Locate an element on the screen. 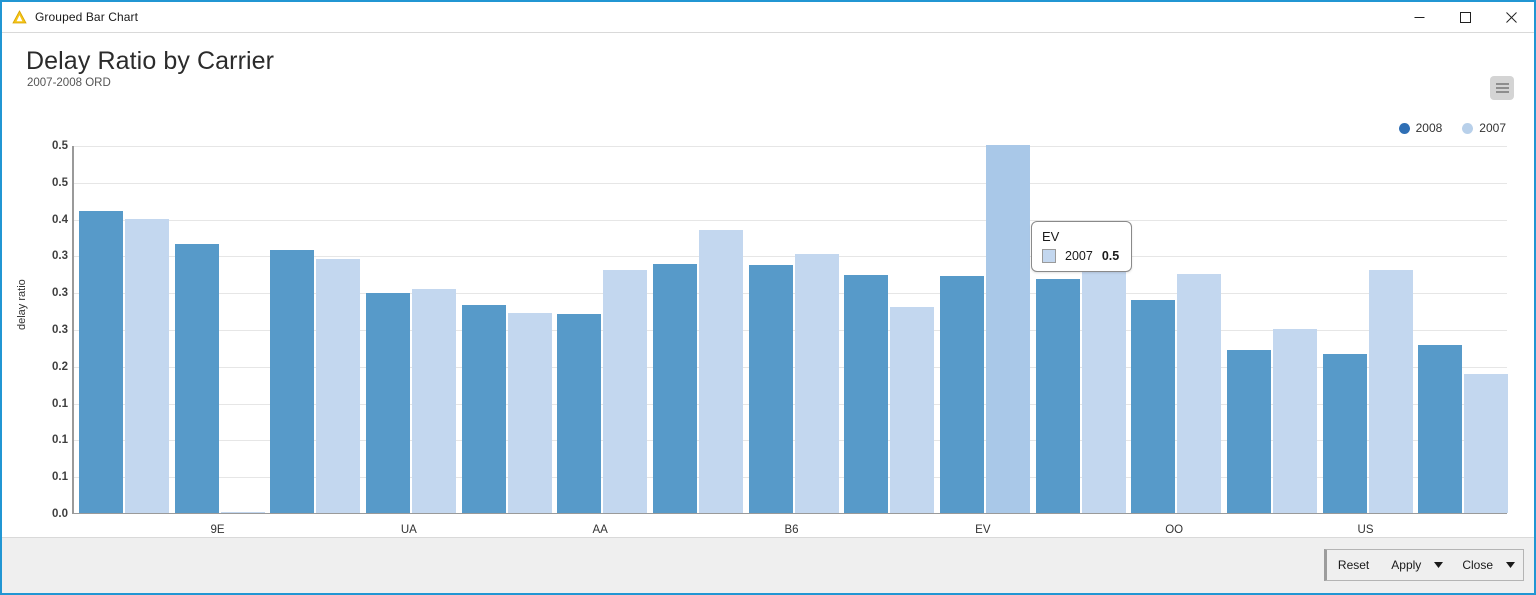  bar-OO-2007 is located at coordinates (1199, 393).